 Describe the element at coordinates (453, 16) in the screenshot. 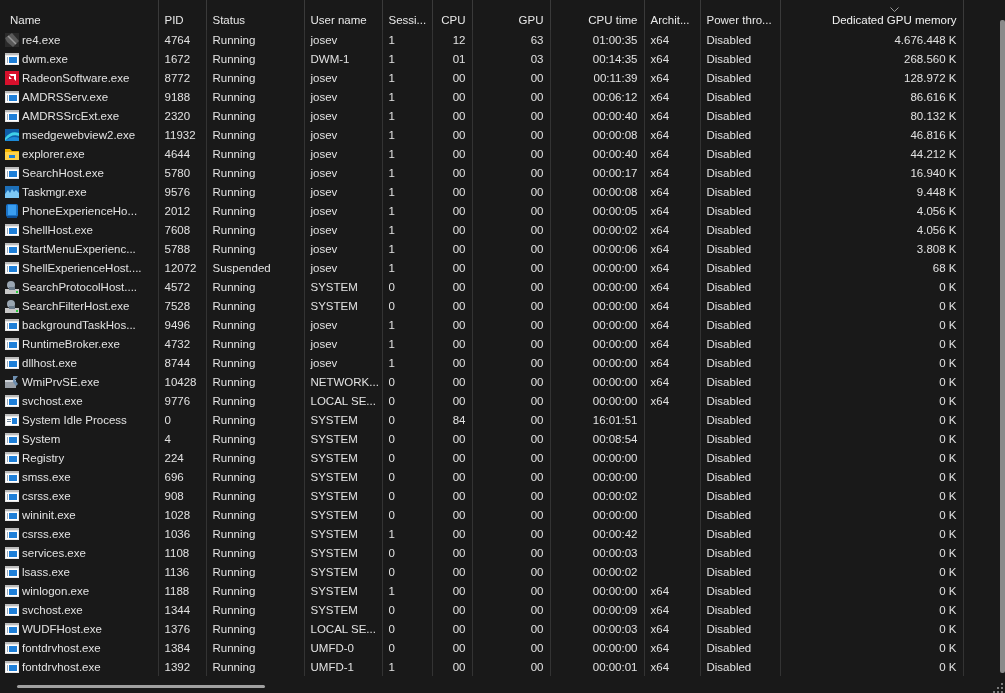

I see `column-header: CPU` at that location.